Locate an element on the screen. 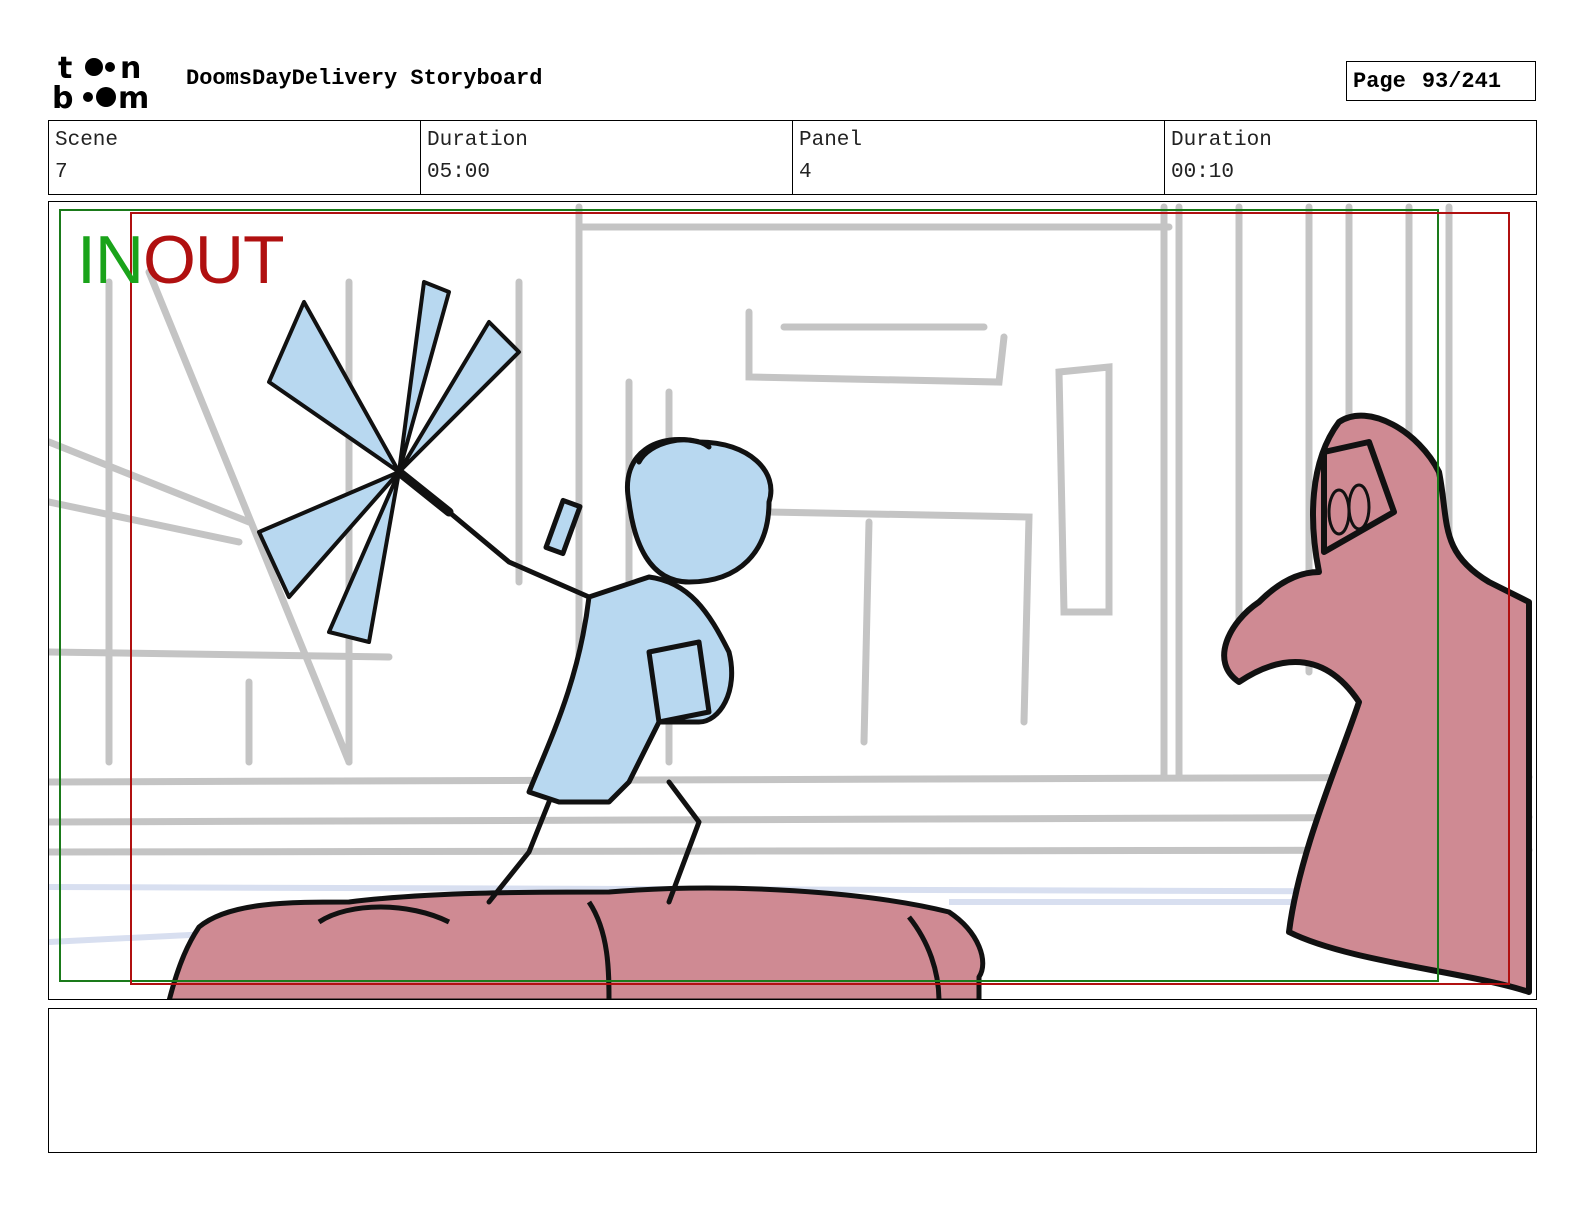 Image resolution: width=1584 pixels, height=1224 pixels. panel-duration-cell: Duration 00:10 is located at coordinates (1350, 157).